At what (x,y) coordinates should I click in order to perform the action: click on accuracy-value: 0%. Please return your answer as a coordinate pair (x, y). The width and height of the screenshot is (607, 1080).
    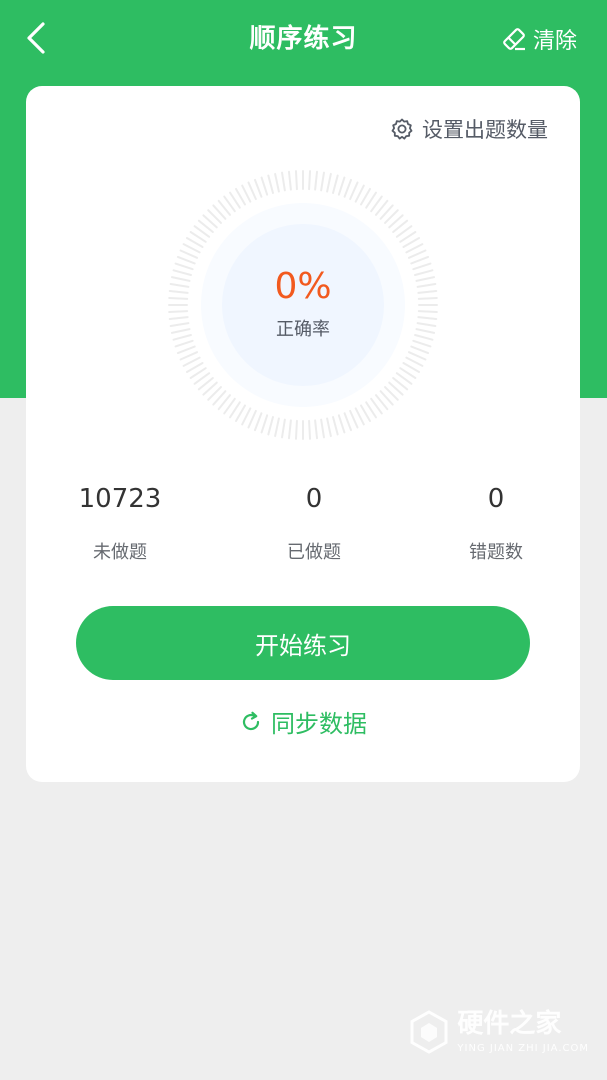
    Looking at the image, I should click on (303, 286).